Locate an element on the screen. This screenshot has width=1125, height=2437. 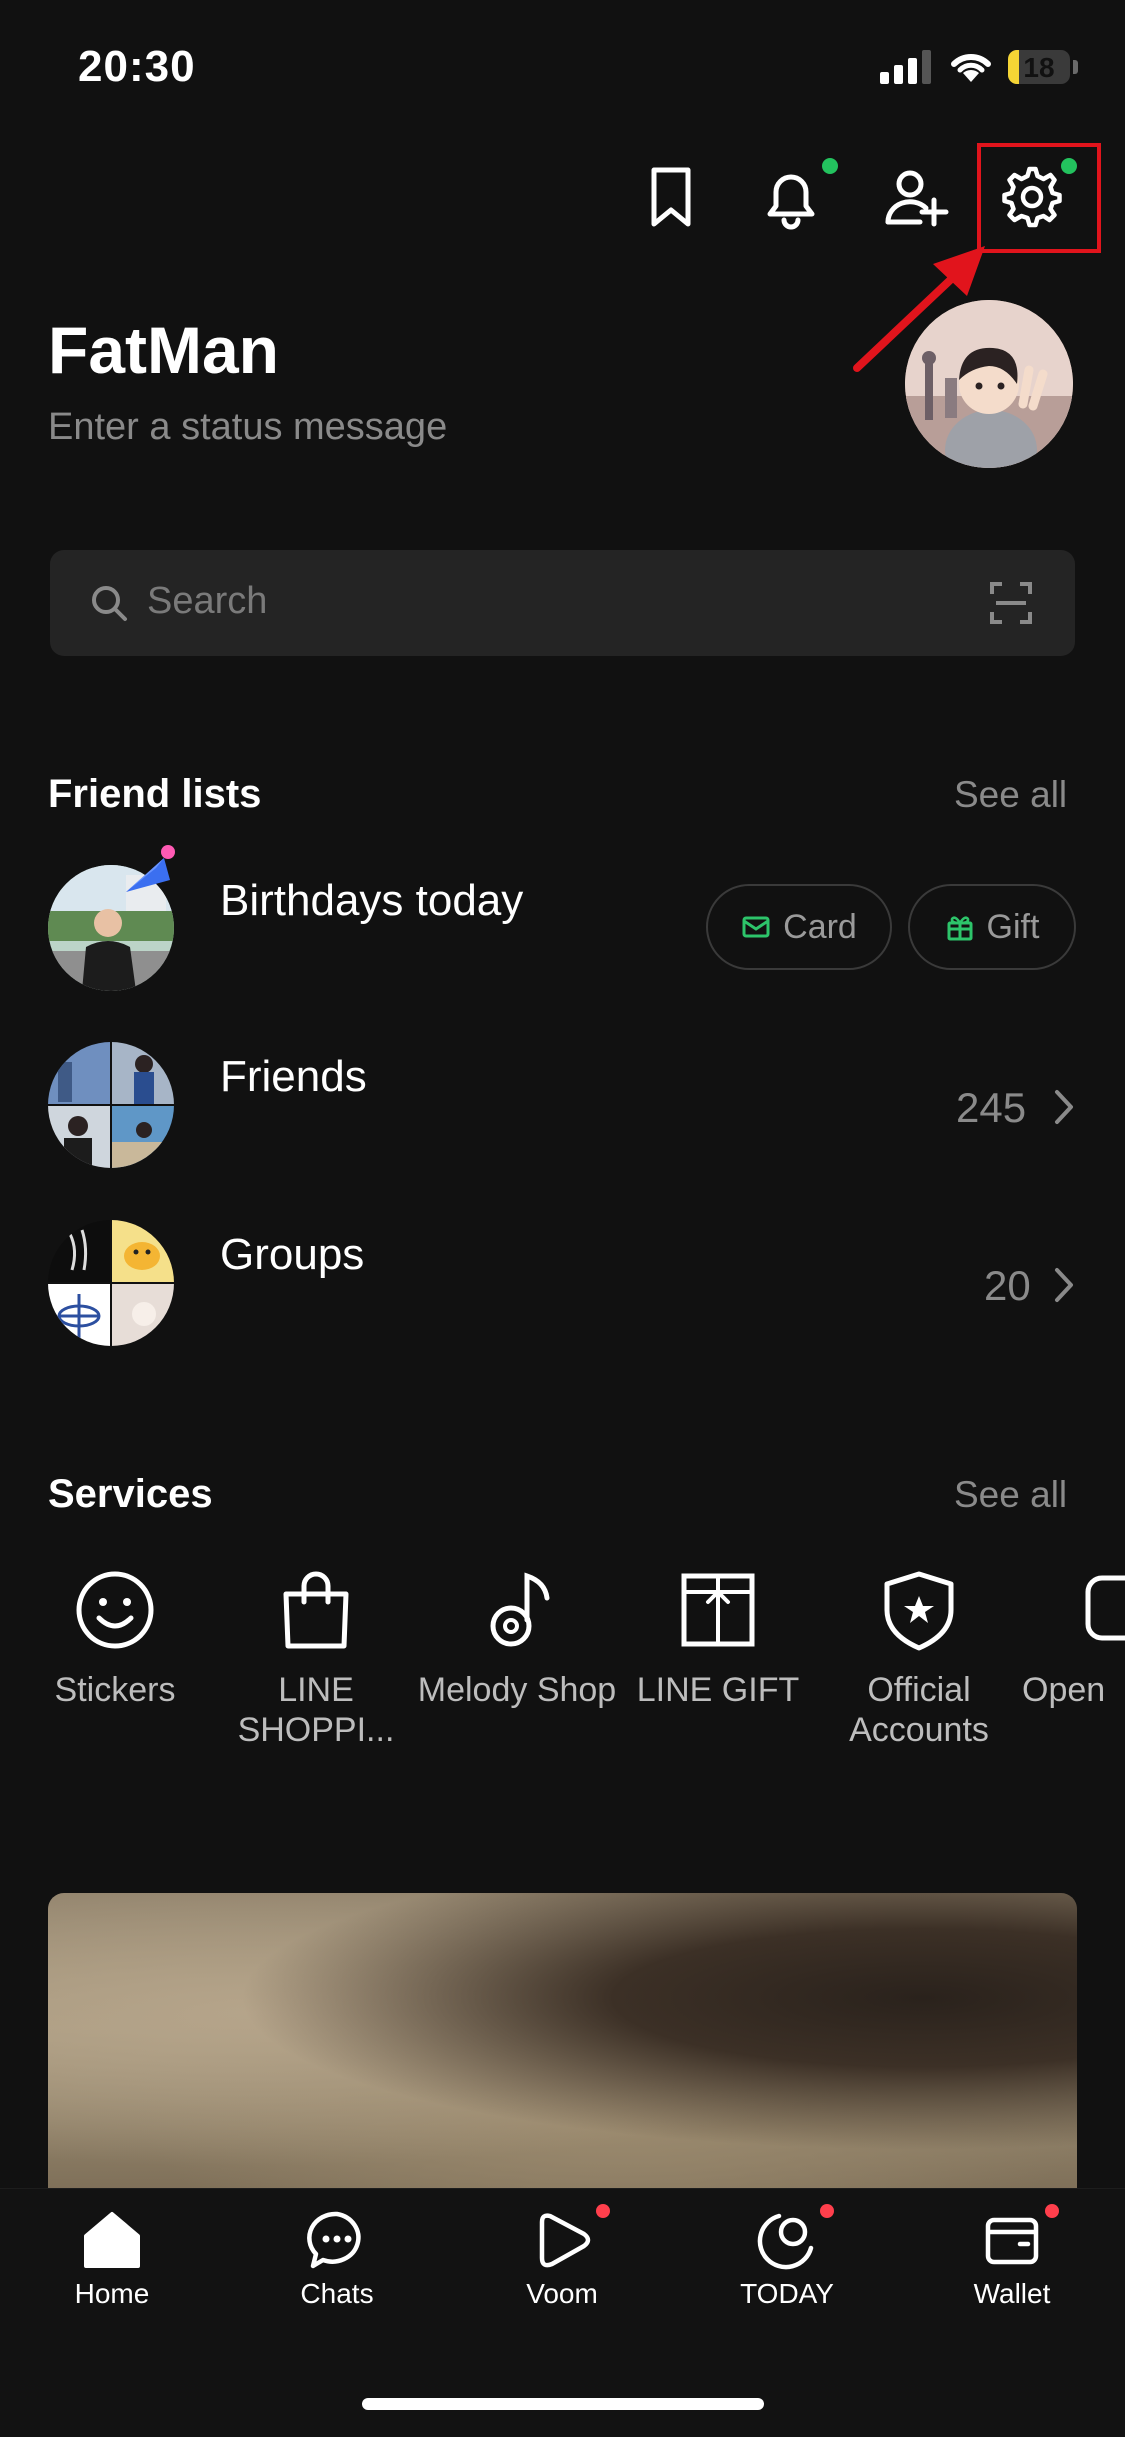
qr-scan-icon is located at coordinates (1011, 603).